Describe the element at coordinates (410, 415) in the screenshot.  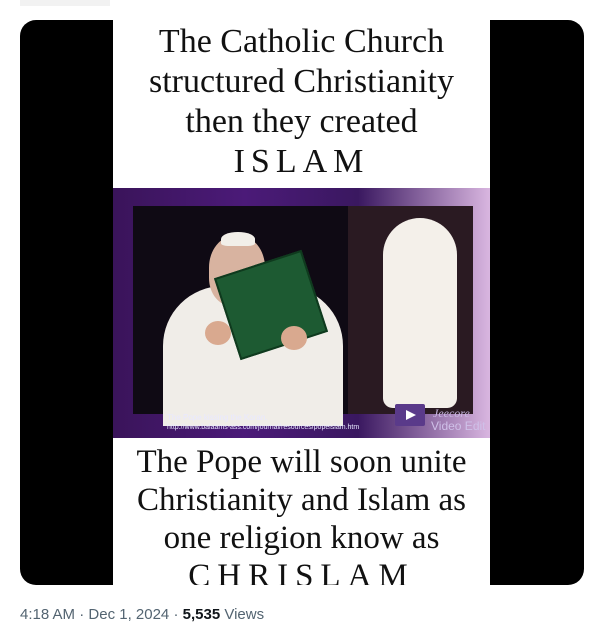
I see `play-icon` at that location.